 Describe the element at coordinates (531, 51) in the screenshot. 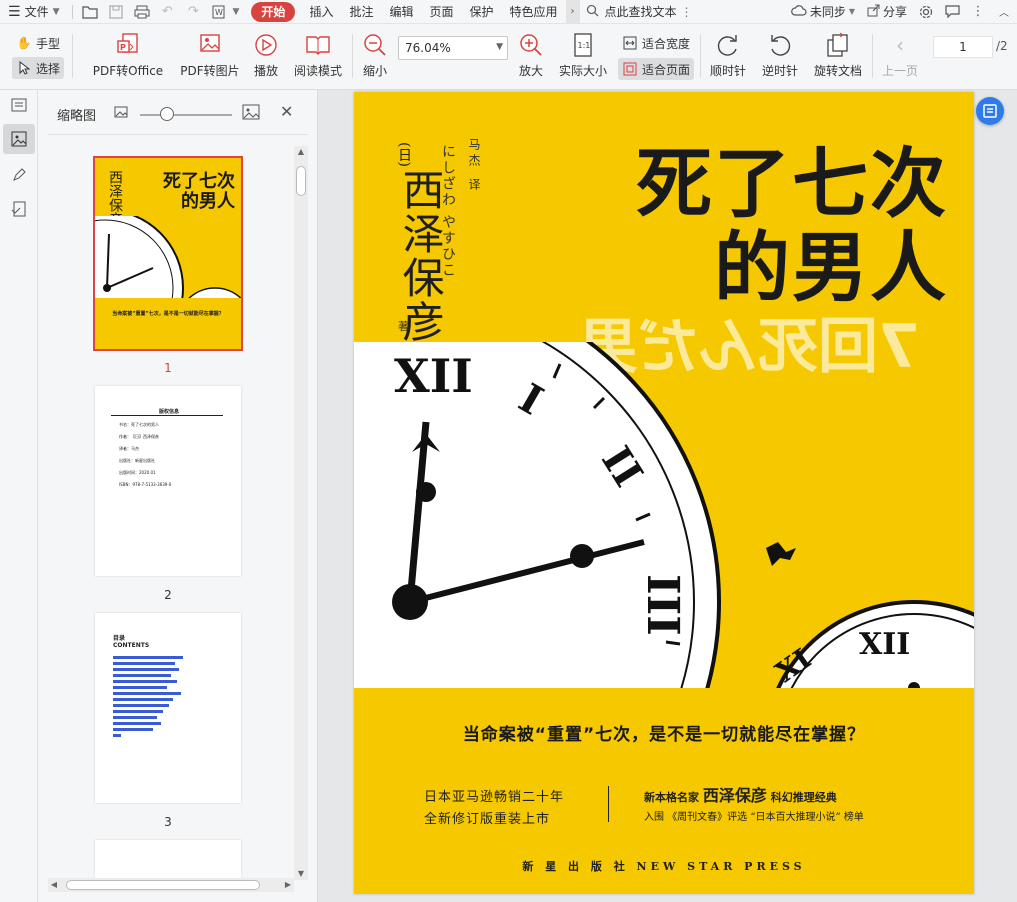

I see `zoom-in-button: 放大` at that location.